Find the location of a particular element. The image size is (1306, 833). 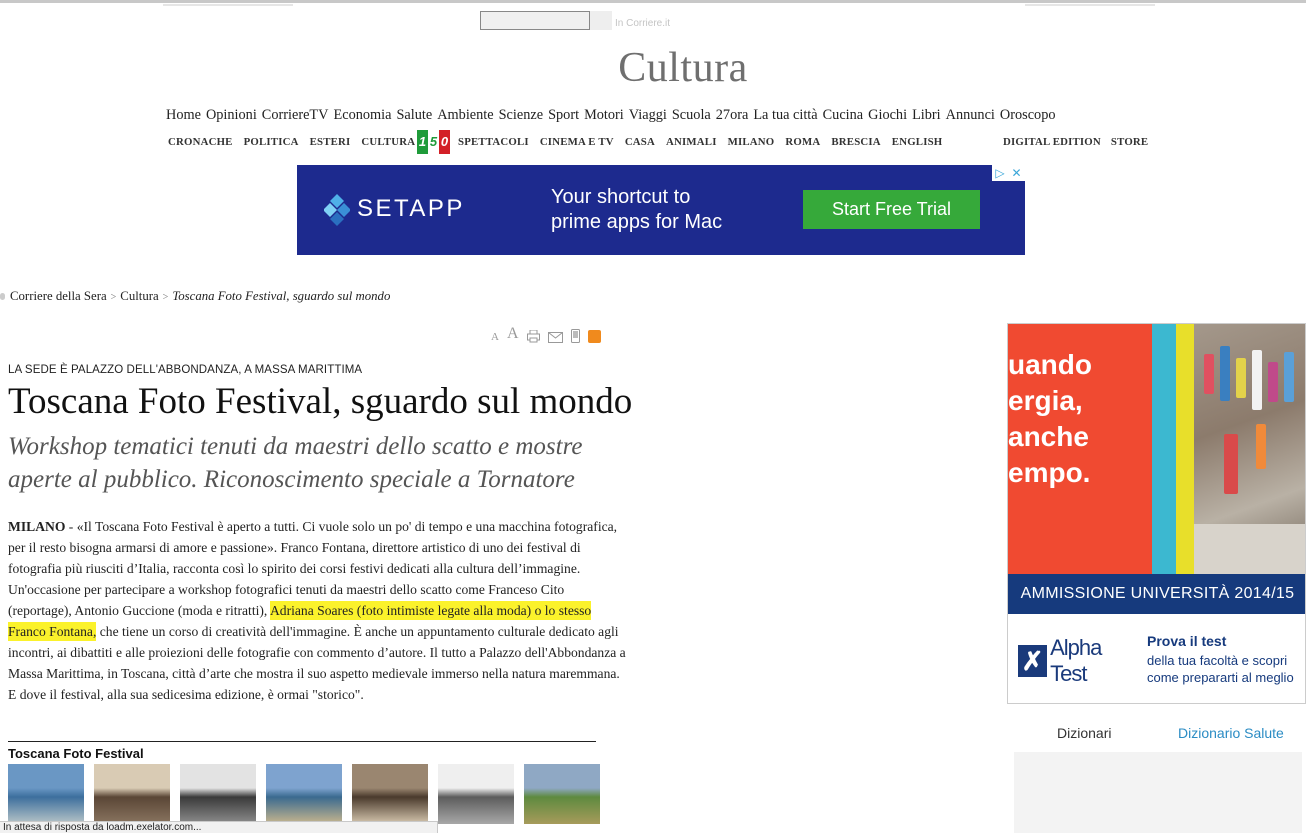

nav-item-scienze: Scienze is located at coordinates (521, 115).